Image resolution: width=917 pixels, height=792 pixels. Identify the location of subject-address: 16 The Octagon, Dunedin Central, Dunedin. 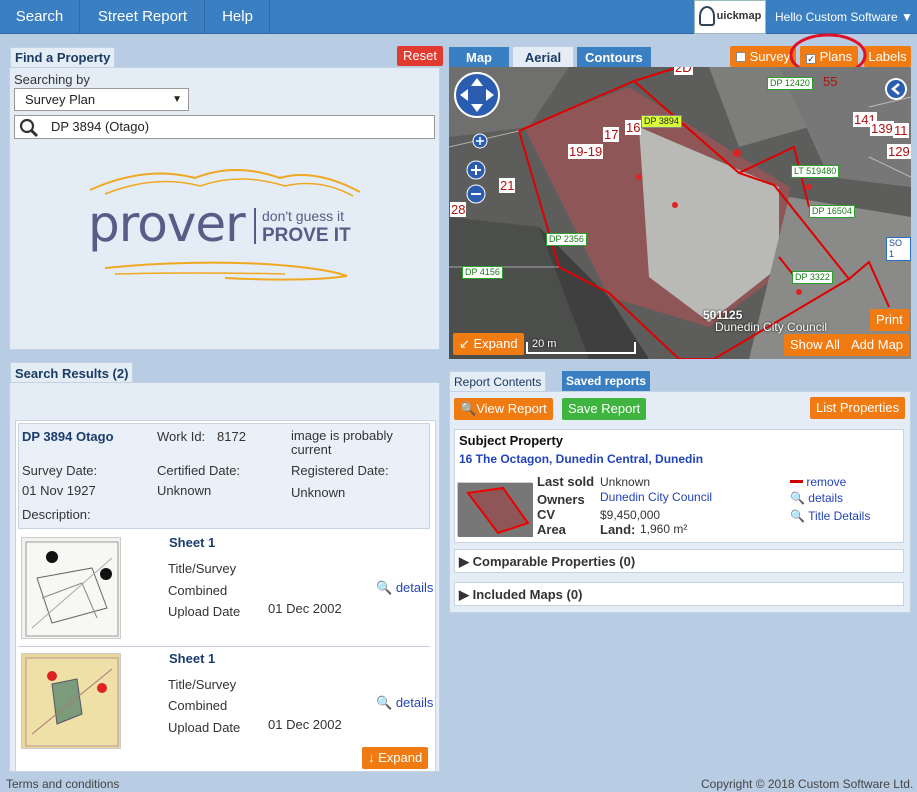
(581, 459).